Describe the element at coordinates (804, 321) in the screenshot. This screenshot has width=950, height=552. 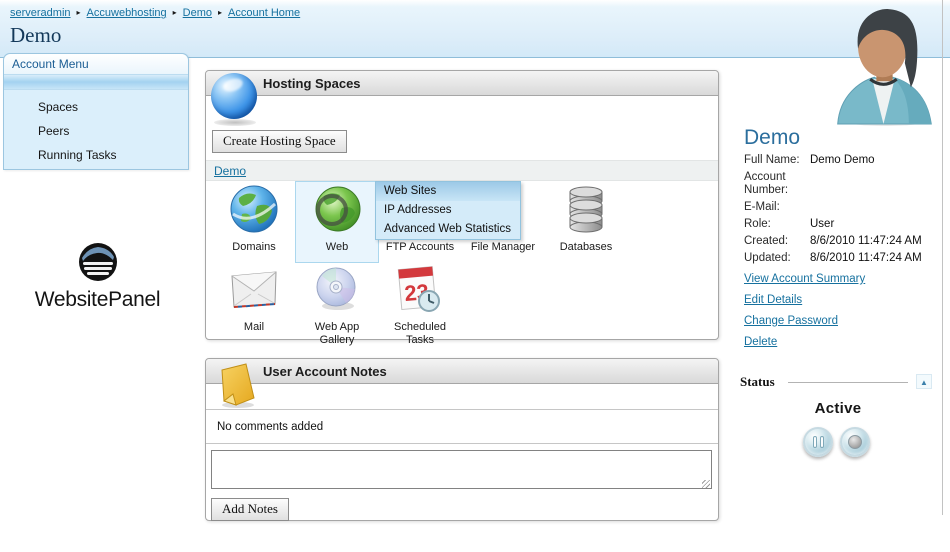
I see `change-password-link: Change Password` at that location.